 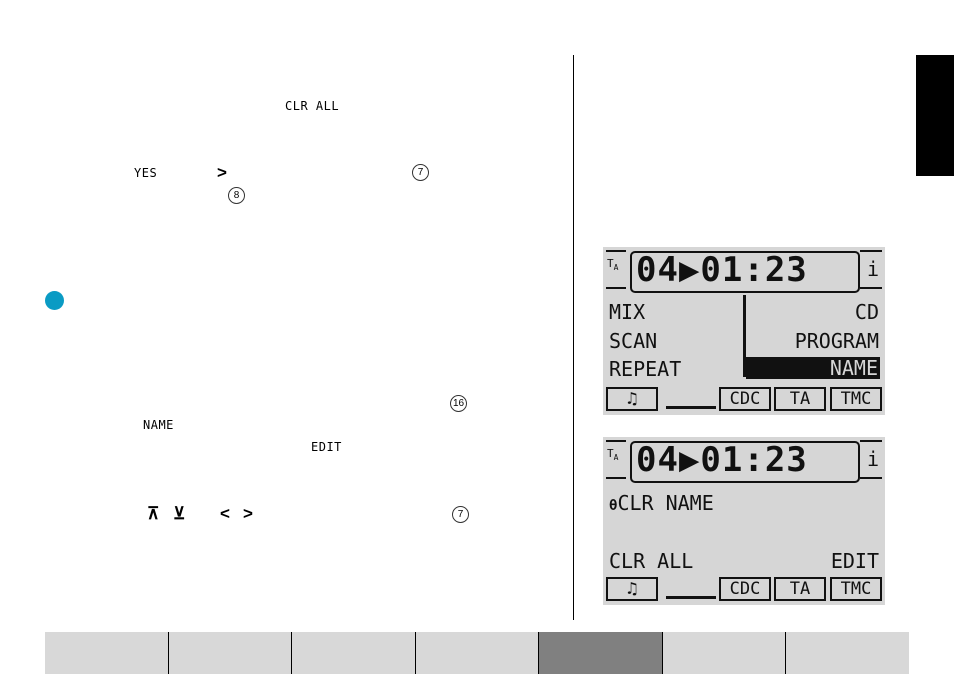 What do you see at coordinates (645, 369) in the screenshot?
I see `menu-item-repeat: REPEAT` at bounding box center [645, 369].